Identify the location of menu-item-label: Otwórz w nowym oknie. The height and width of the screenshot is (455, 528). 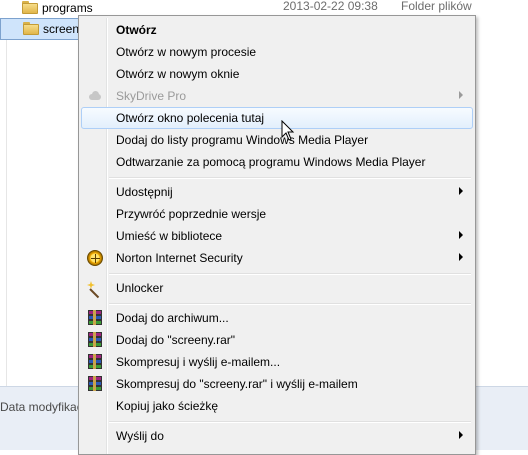
(178, 74).